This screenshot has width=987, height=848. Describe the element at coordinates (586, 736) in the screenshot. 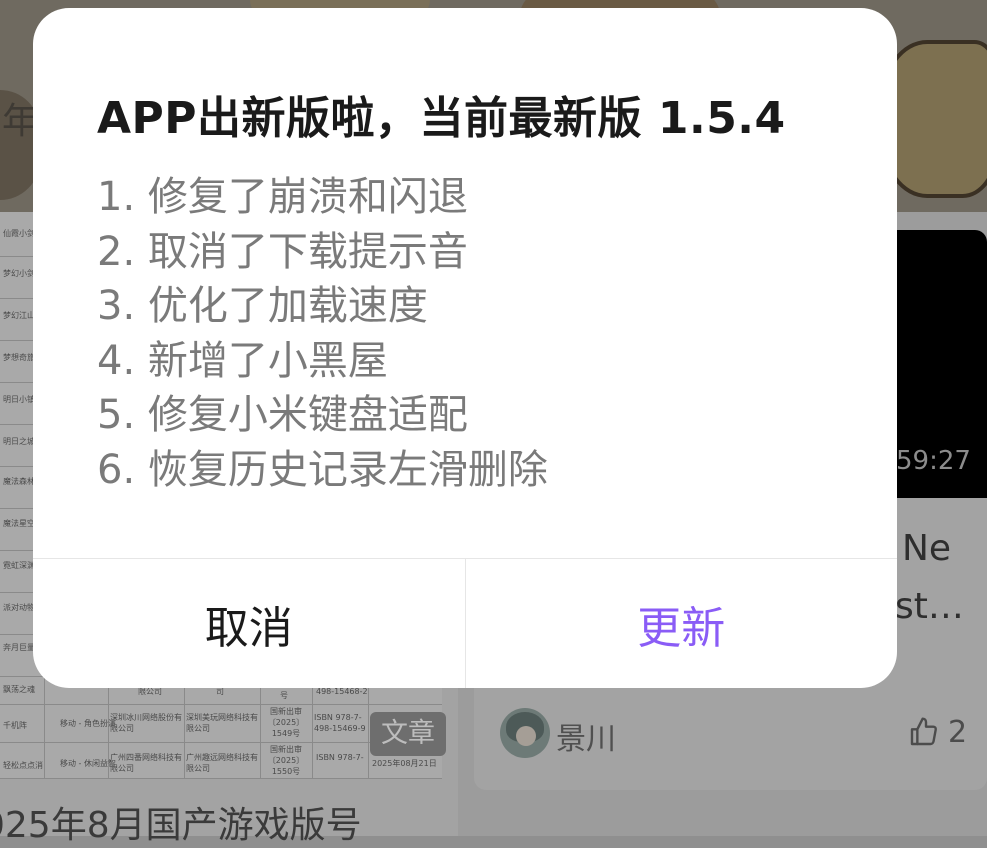

I see `author-name: 景川` at that location.